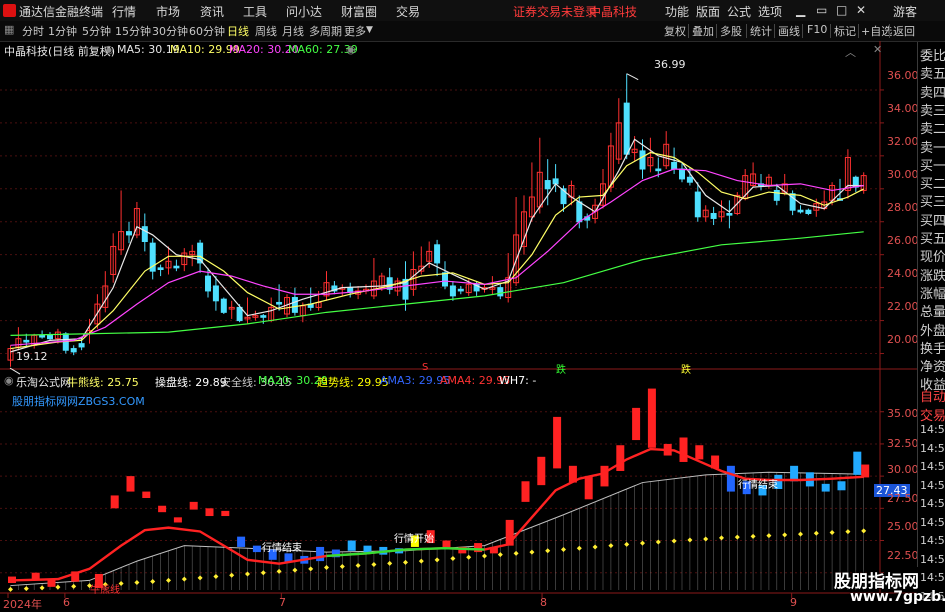 Image resolution: width=945 pixels, height=612 pixels. I want to click on high-price-label: 36.99, so click(670, 64).